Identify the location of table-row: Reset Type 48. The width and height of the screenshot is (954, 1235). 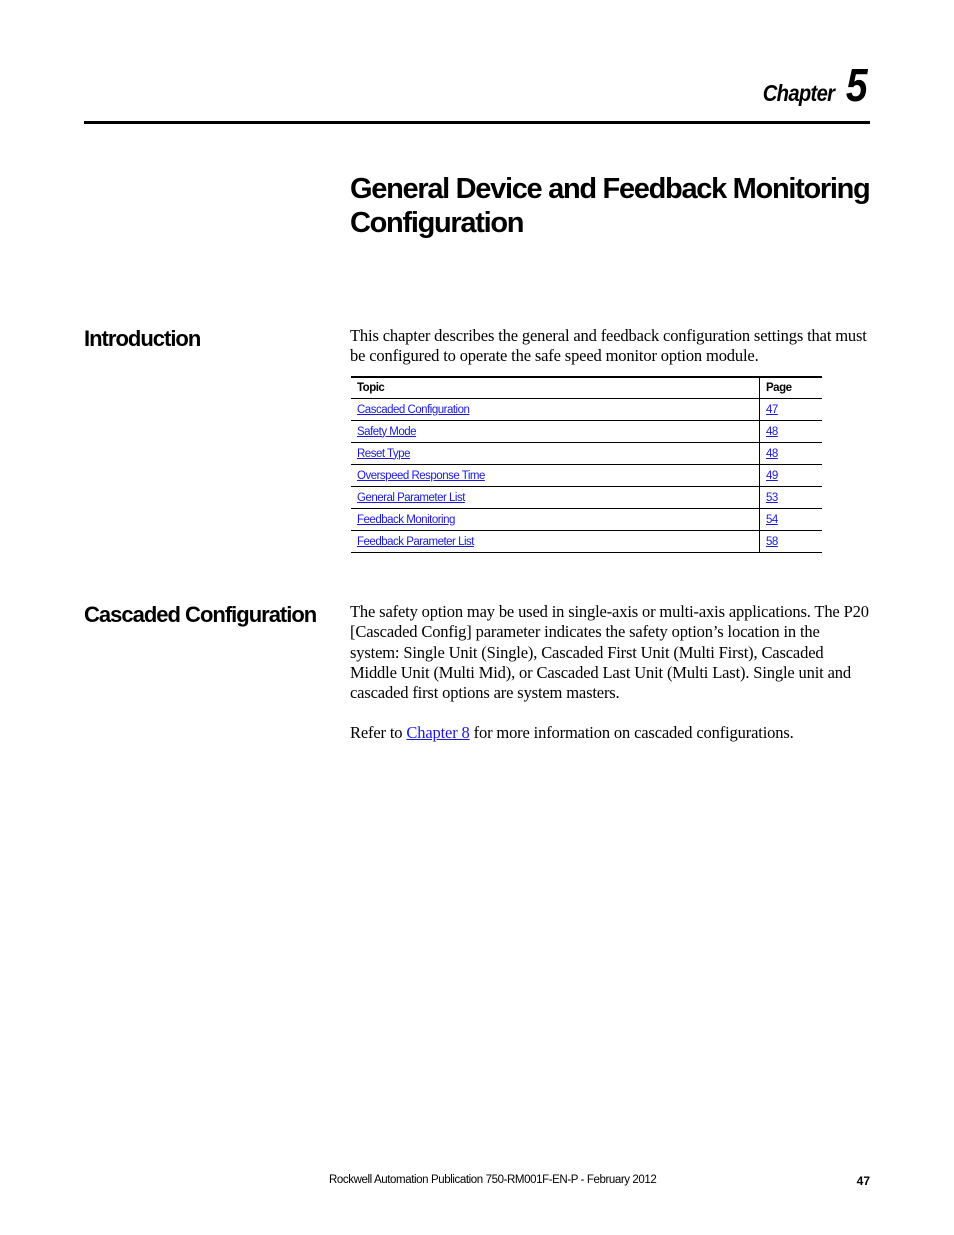
(586, 453).